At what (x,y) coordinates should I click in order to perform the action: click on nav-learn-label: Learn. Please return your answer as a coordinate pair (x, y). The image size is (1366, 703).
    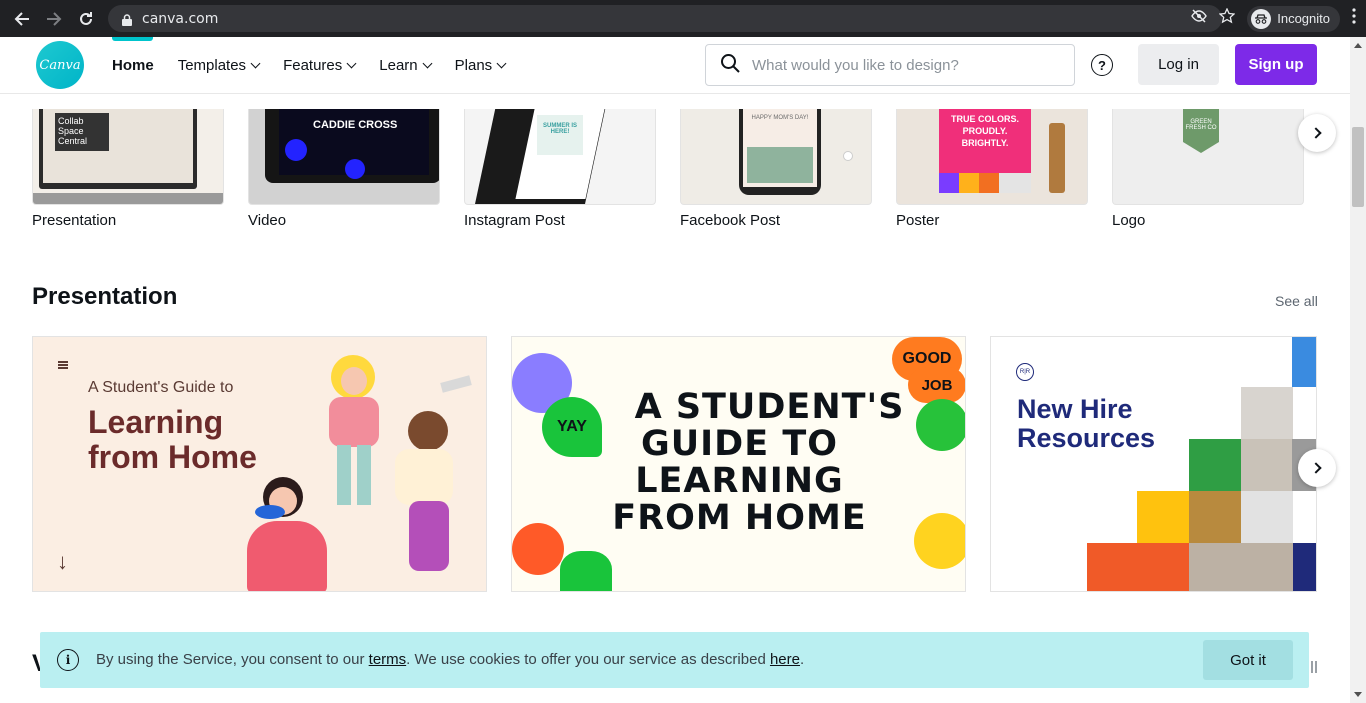
    Looking at the image, I should click on (398, 65).